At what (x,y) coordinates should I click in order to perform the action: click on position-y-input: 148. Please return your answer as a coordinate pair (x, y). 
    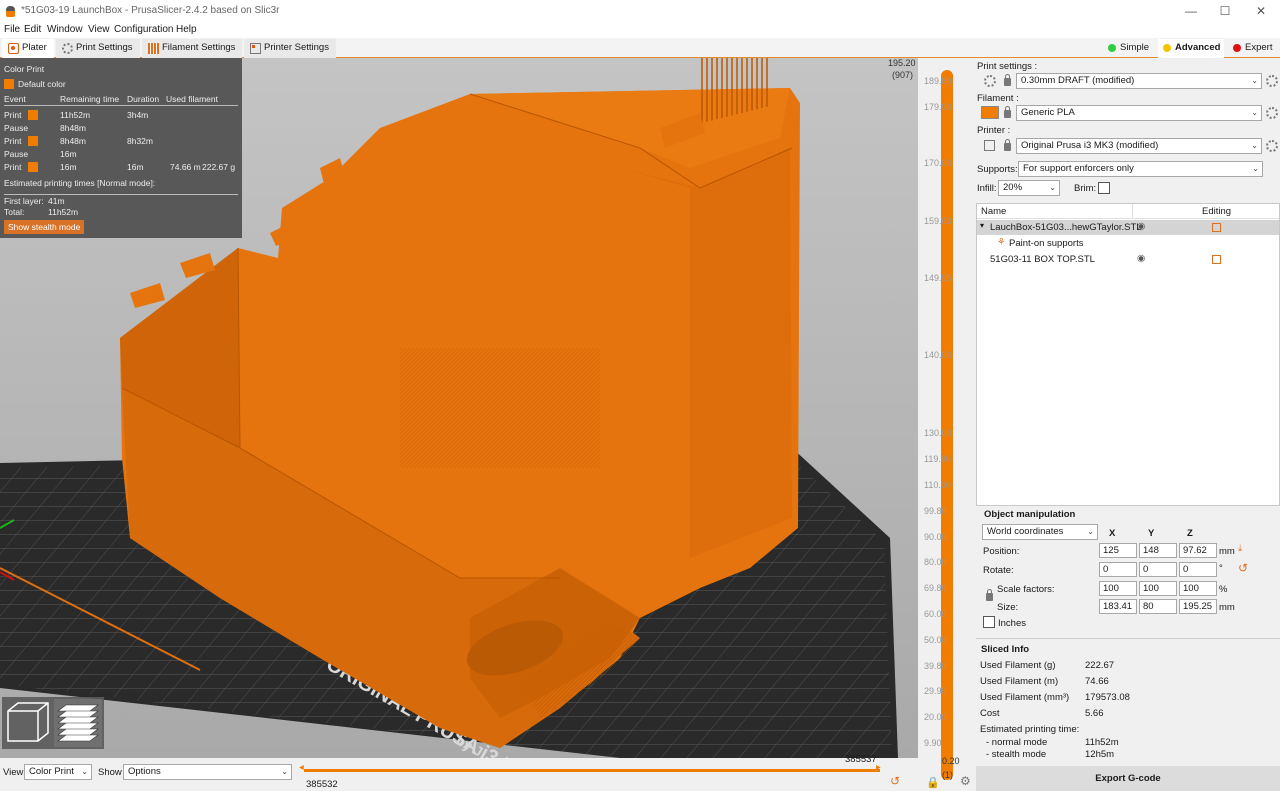
    Looking at the image, I should click on (1158, 550).